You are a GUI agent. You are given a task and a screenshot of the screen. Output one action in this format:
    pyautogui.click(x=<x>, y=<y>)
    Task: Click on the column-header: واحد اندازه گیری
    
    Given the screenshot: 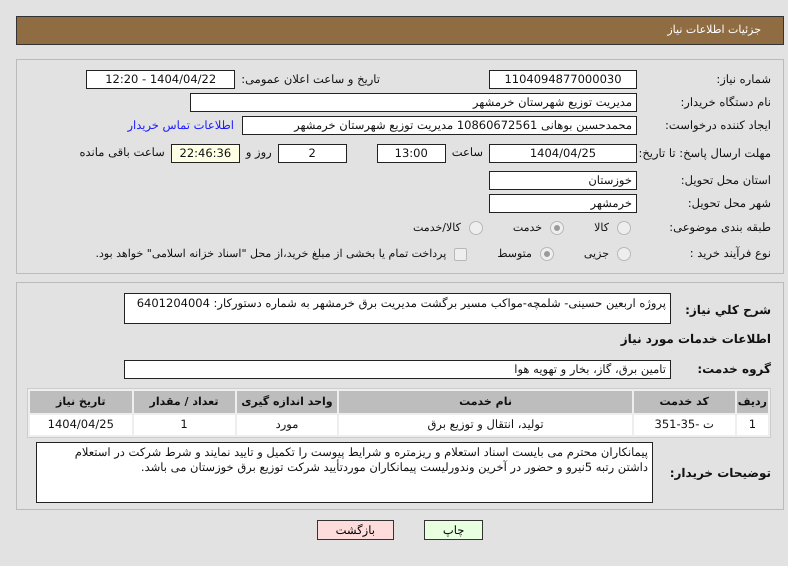 What is the action you would take?
    pyautogui.click(x=287, y=402)
    